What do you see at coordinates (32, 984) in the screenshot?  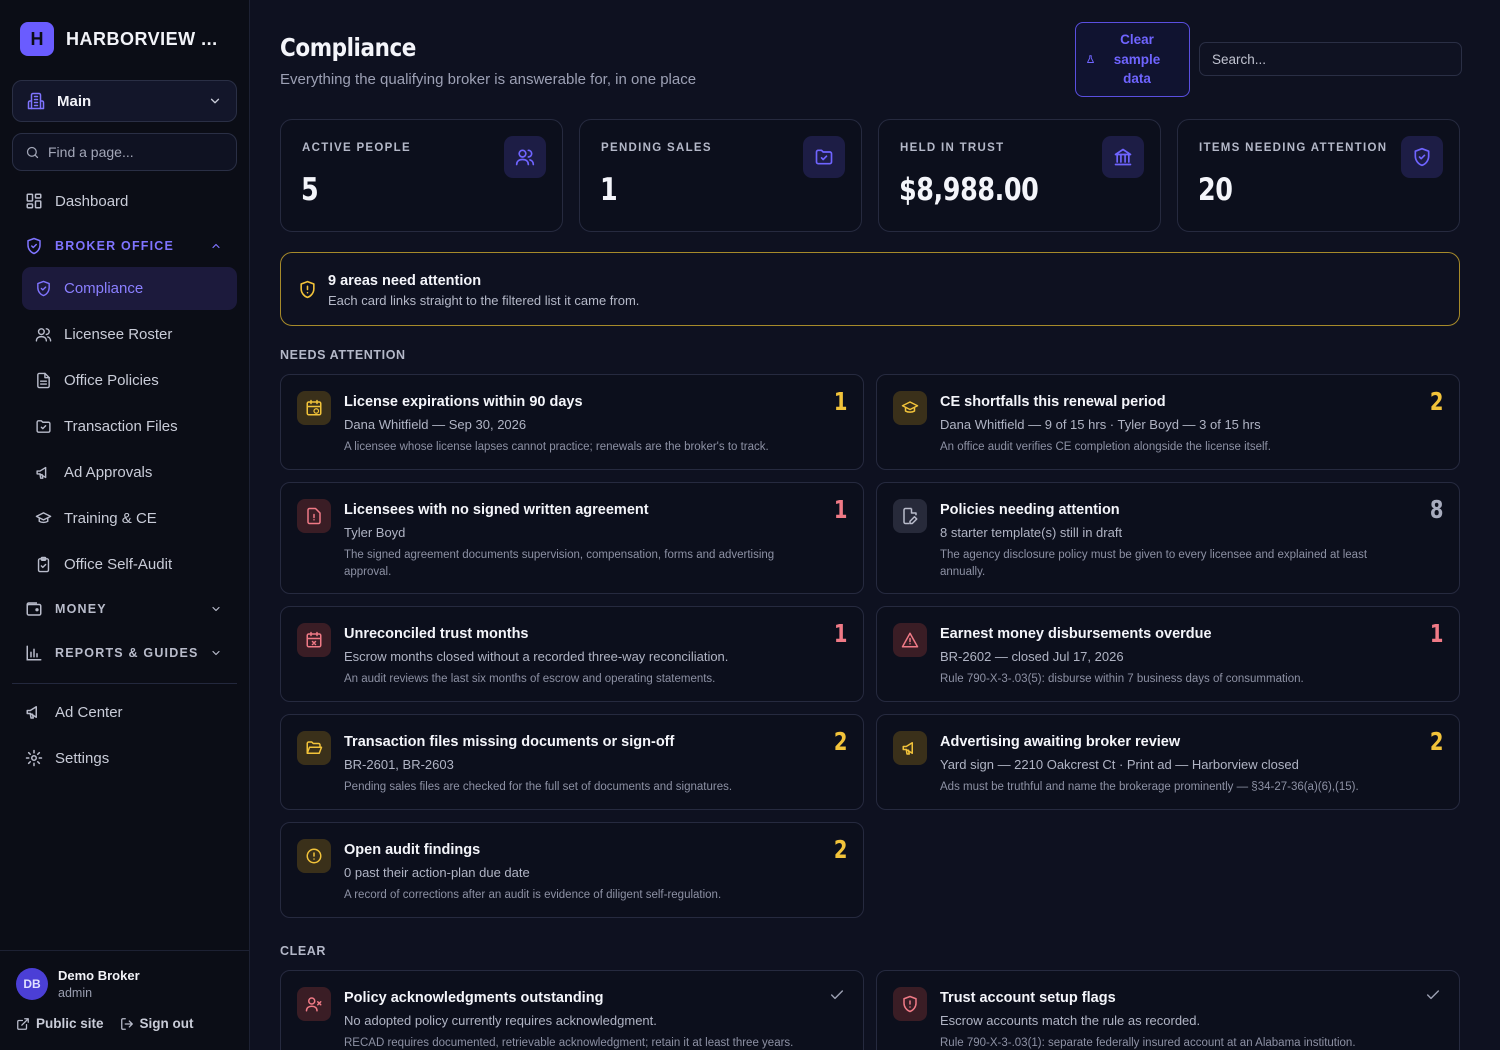 I see `avatar: DB` at bounding box center [32, 984].